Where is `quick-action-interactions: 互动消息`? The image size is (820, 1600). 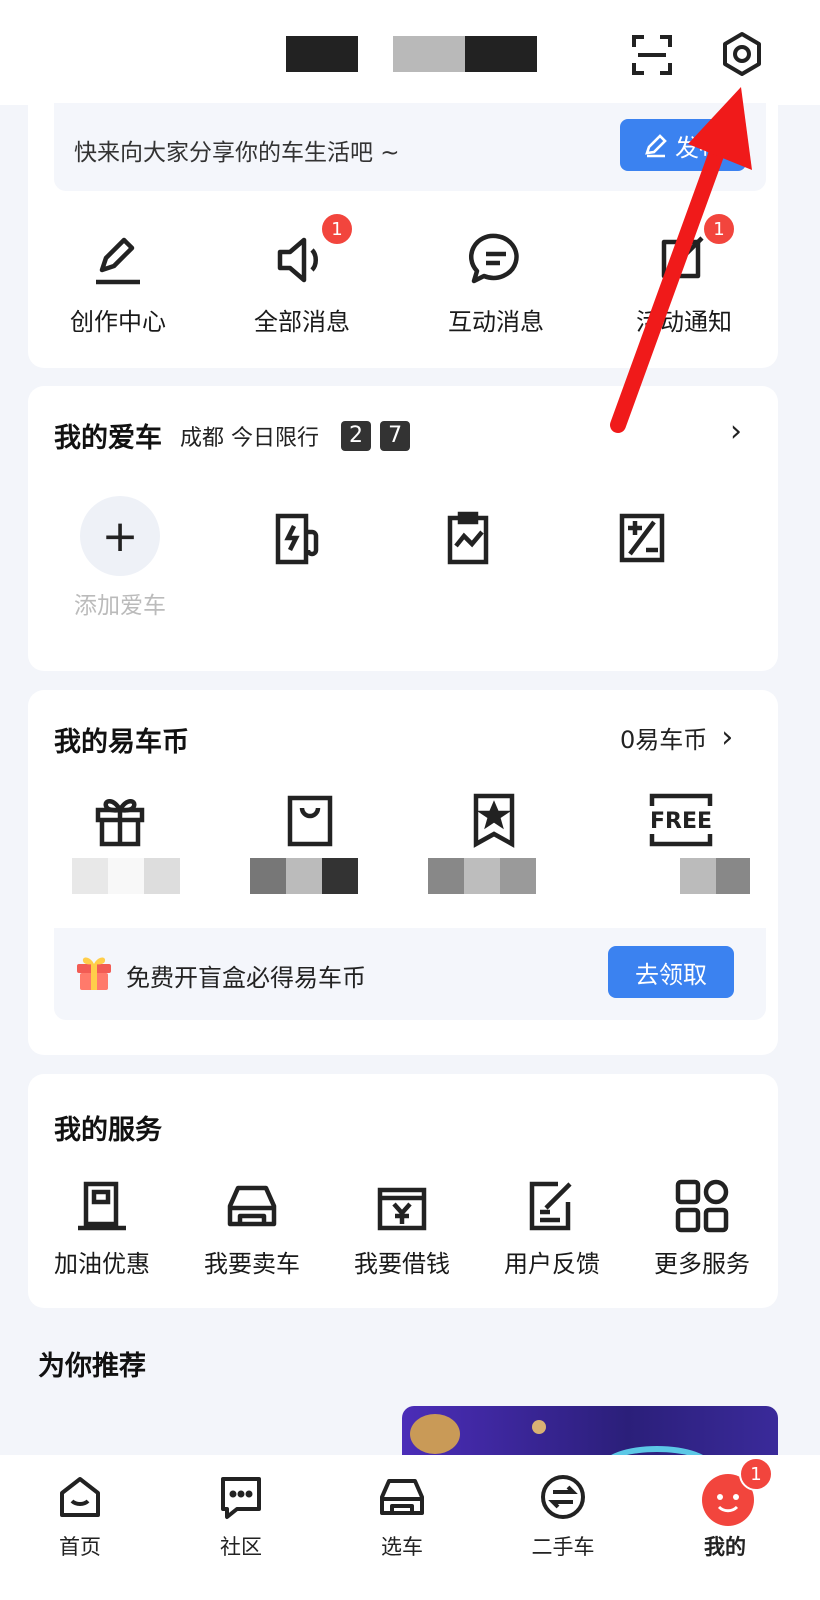 quick-action-interactions: 互动消息 is located at coordinates (496, 283).